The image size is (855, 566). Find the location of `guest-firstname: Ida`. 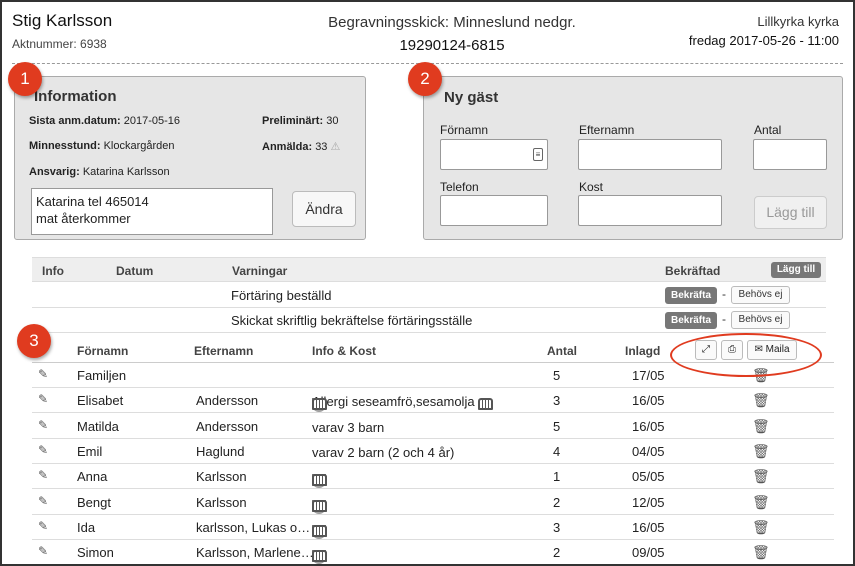

guest-firstname: Ida is located at coordinates (86, 527).